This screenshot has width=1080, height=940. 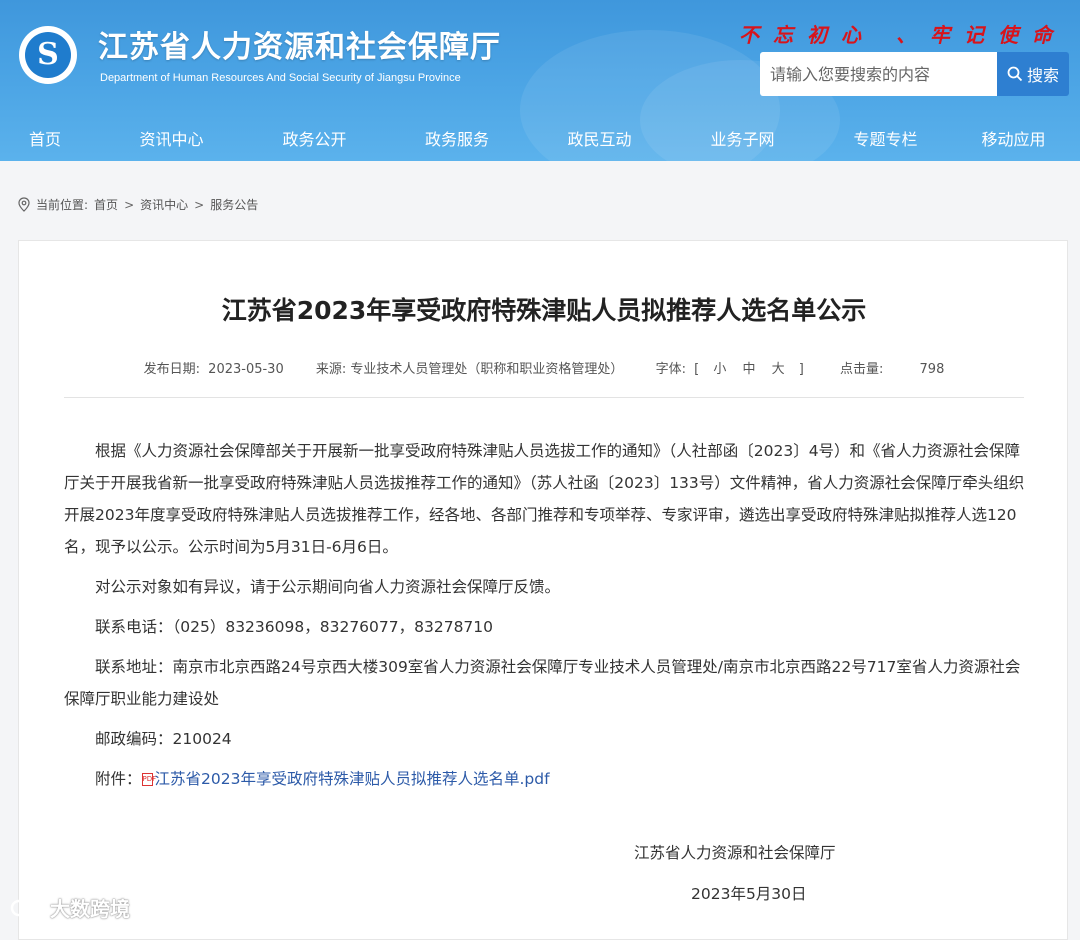 I want to click on article-title: 江苏省2023年享受政府特殊津贴人员拟推荐人选名单公示, so click(x=544, y=310).